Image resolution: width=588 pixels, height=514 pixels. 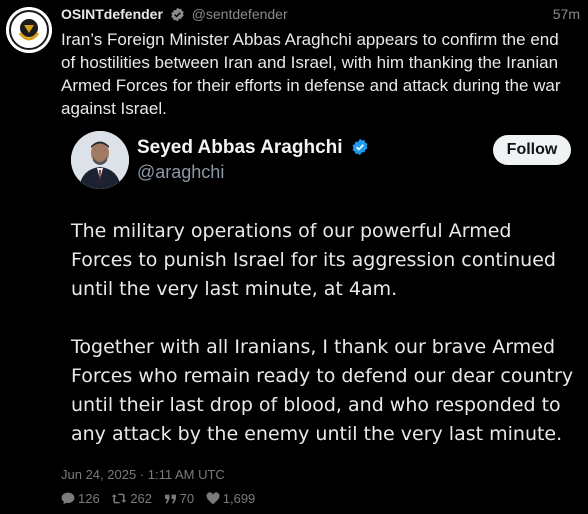 I want to click on repost-count: 262, so click(x=141, y=498).